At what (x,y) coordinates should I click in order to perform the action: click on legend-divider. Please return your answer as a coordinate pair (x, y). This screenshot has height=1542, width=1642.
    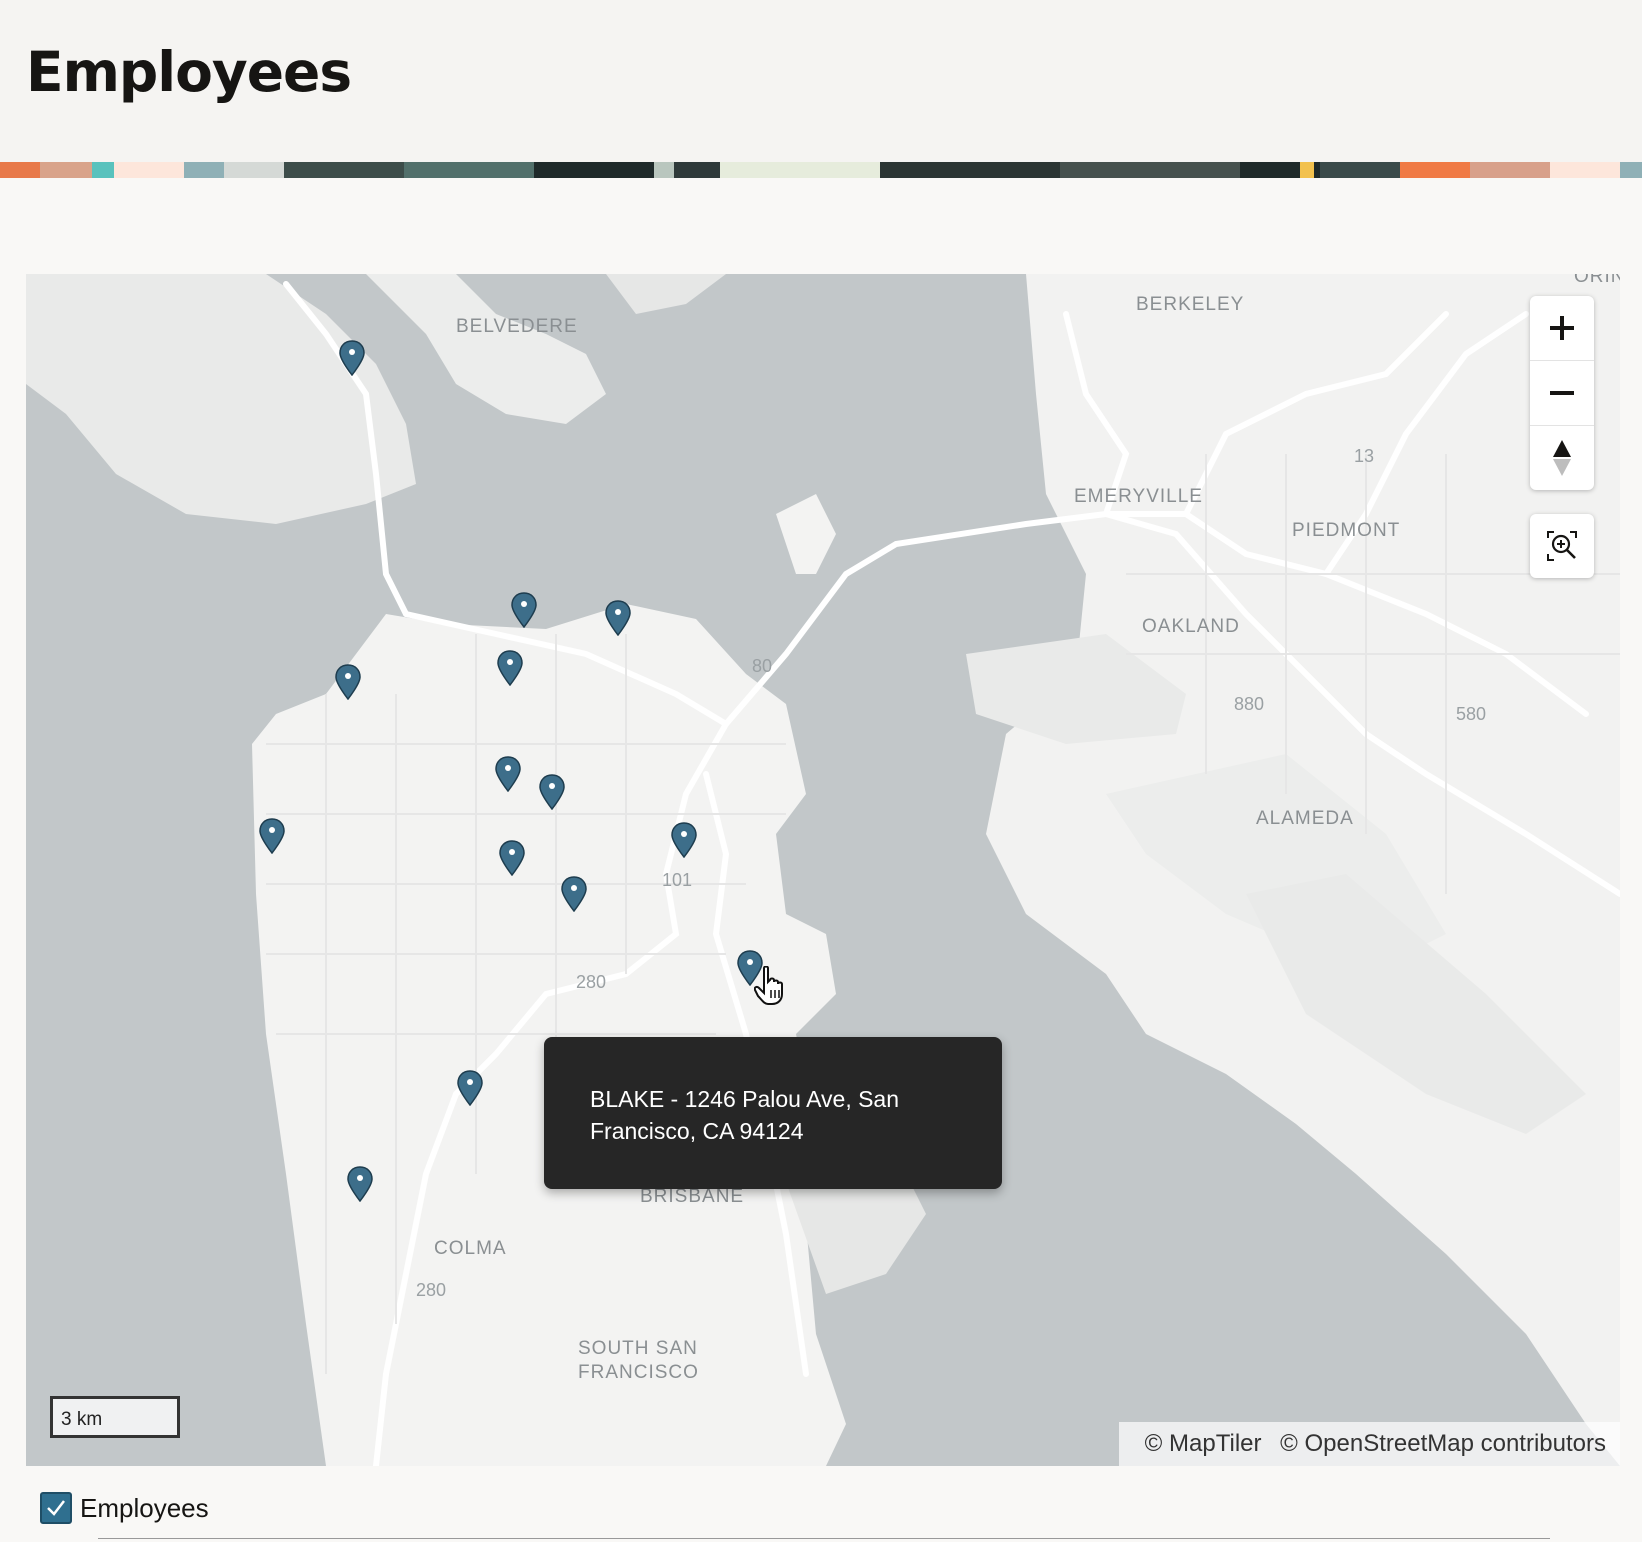
    Looking at the image, I should click on (824, 1538).